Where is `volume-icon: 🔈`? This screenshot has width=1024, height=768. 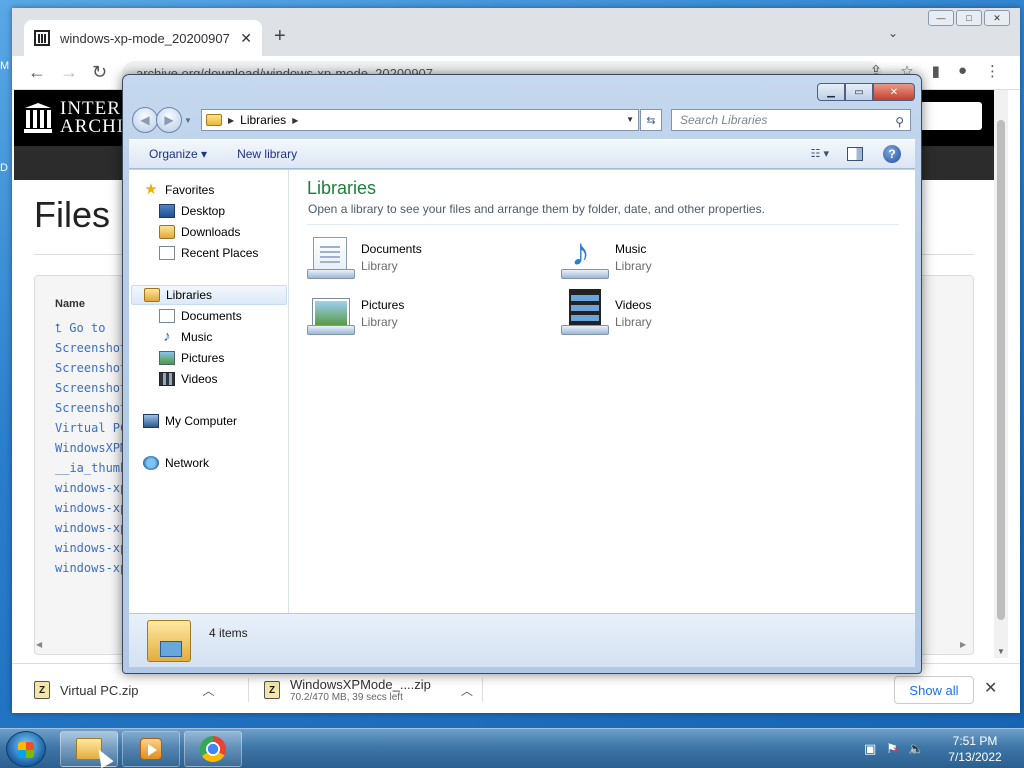
volume-icon: 🔈 is located at coordinates (916, 749).